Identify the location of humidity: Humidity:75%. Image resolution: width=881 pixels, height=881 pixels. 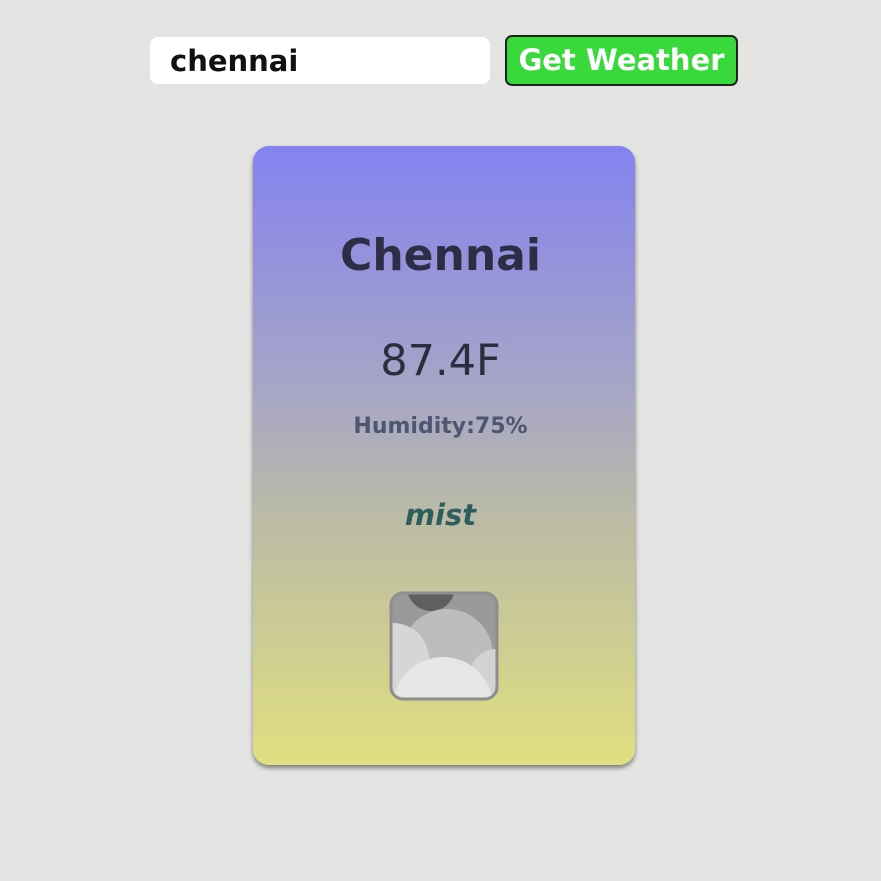
(440, 426).